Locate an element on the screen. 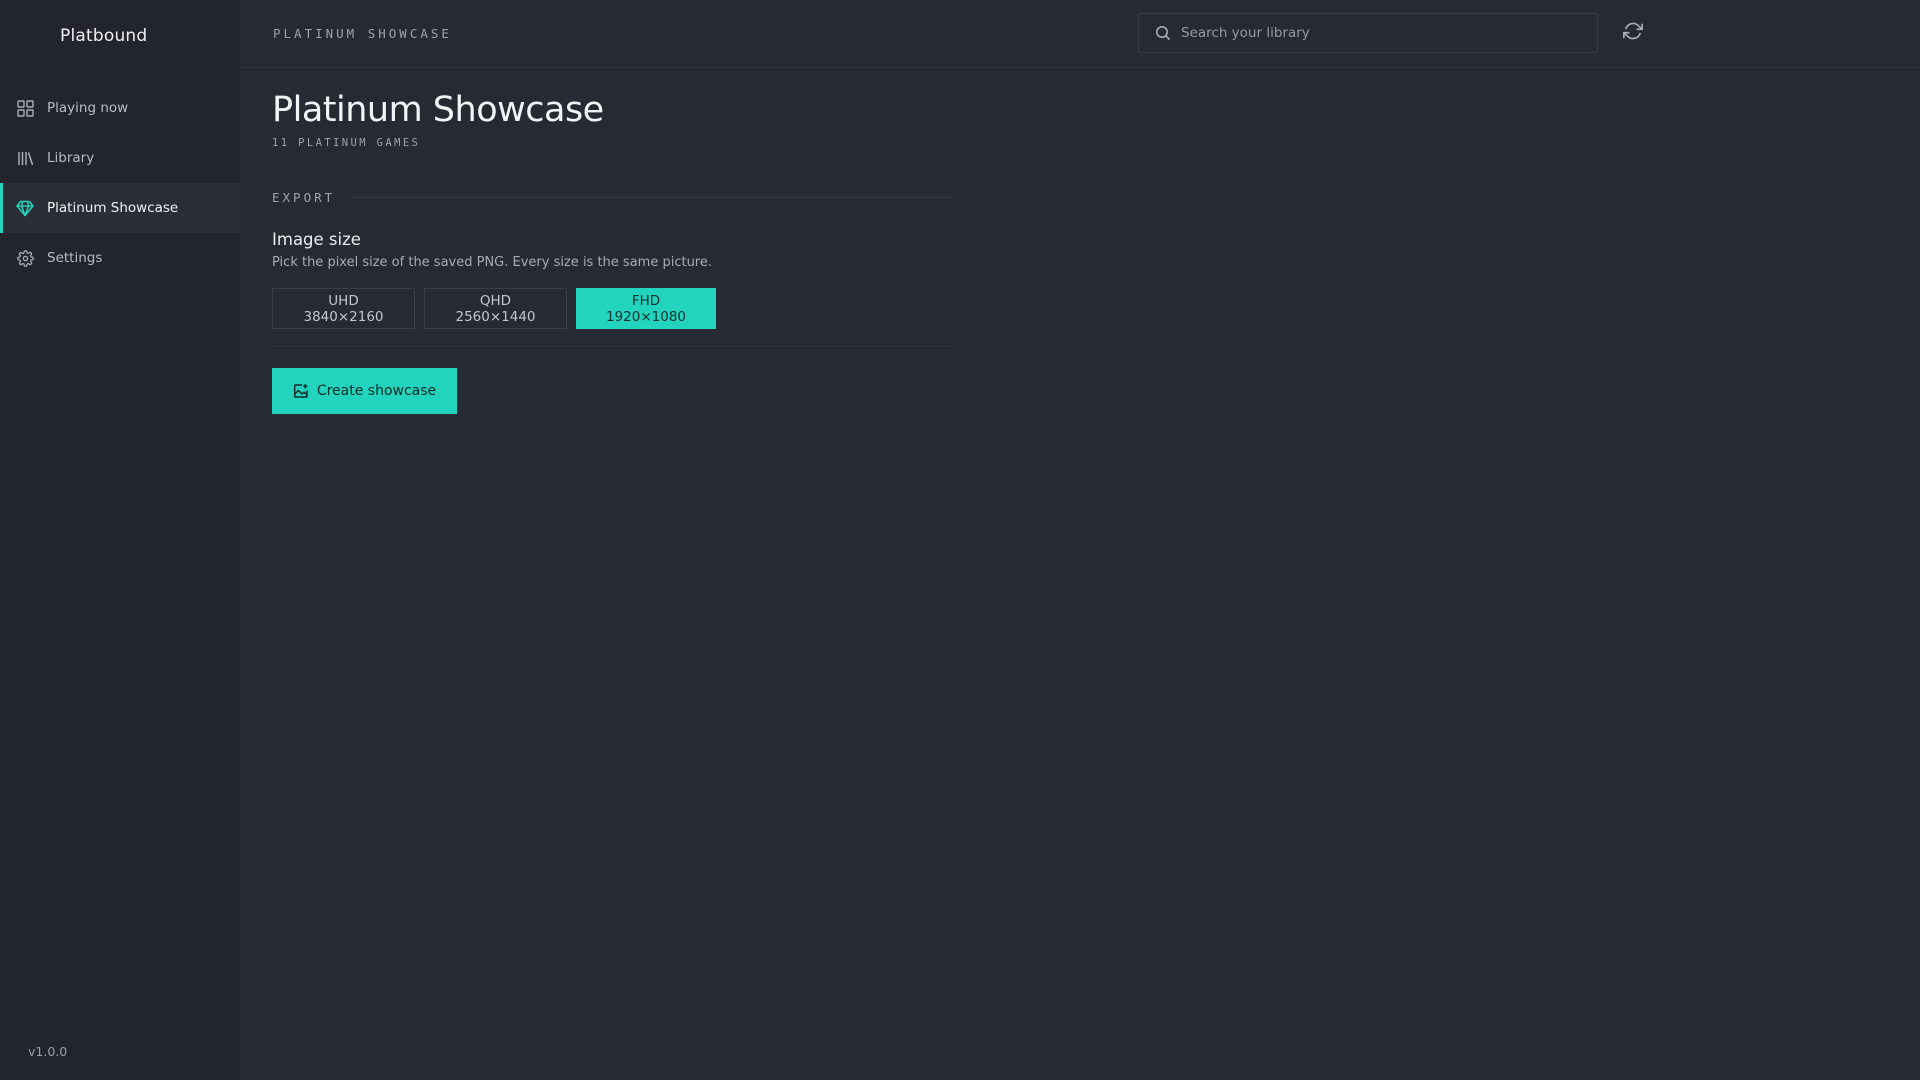 This screenshot has height=1080, width=1920. sidebar-item-playing-now: Playing now is located at coordinates (120, 108).